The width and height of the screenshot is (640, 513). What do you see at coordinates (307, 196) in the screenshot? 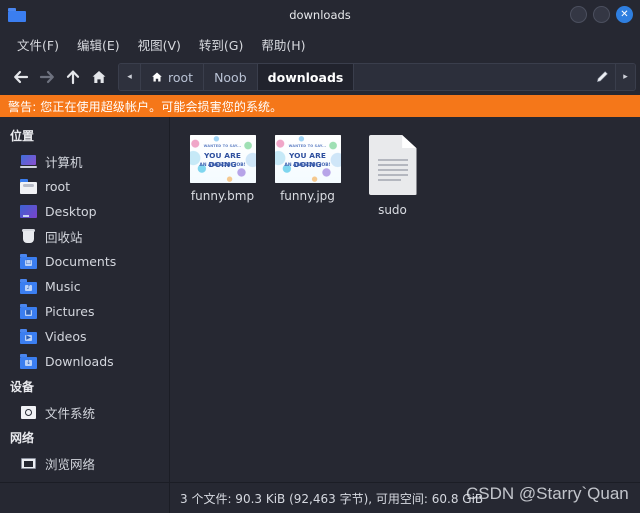
I see `file-name-label: funny.jpg` at bounding box center [307, 196].